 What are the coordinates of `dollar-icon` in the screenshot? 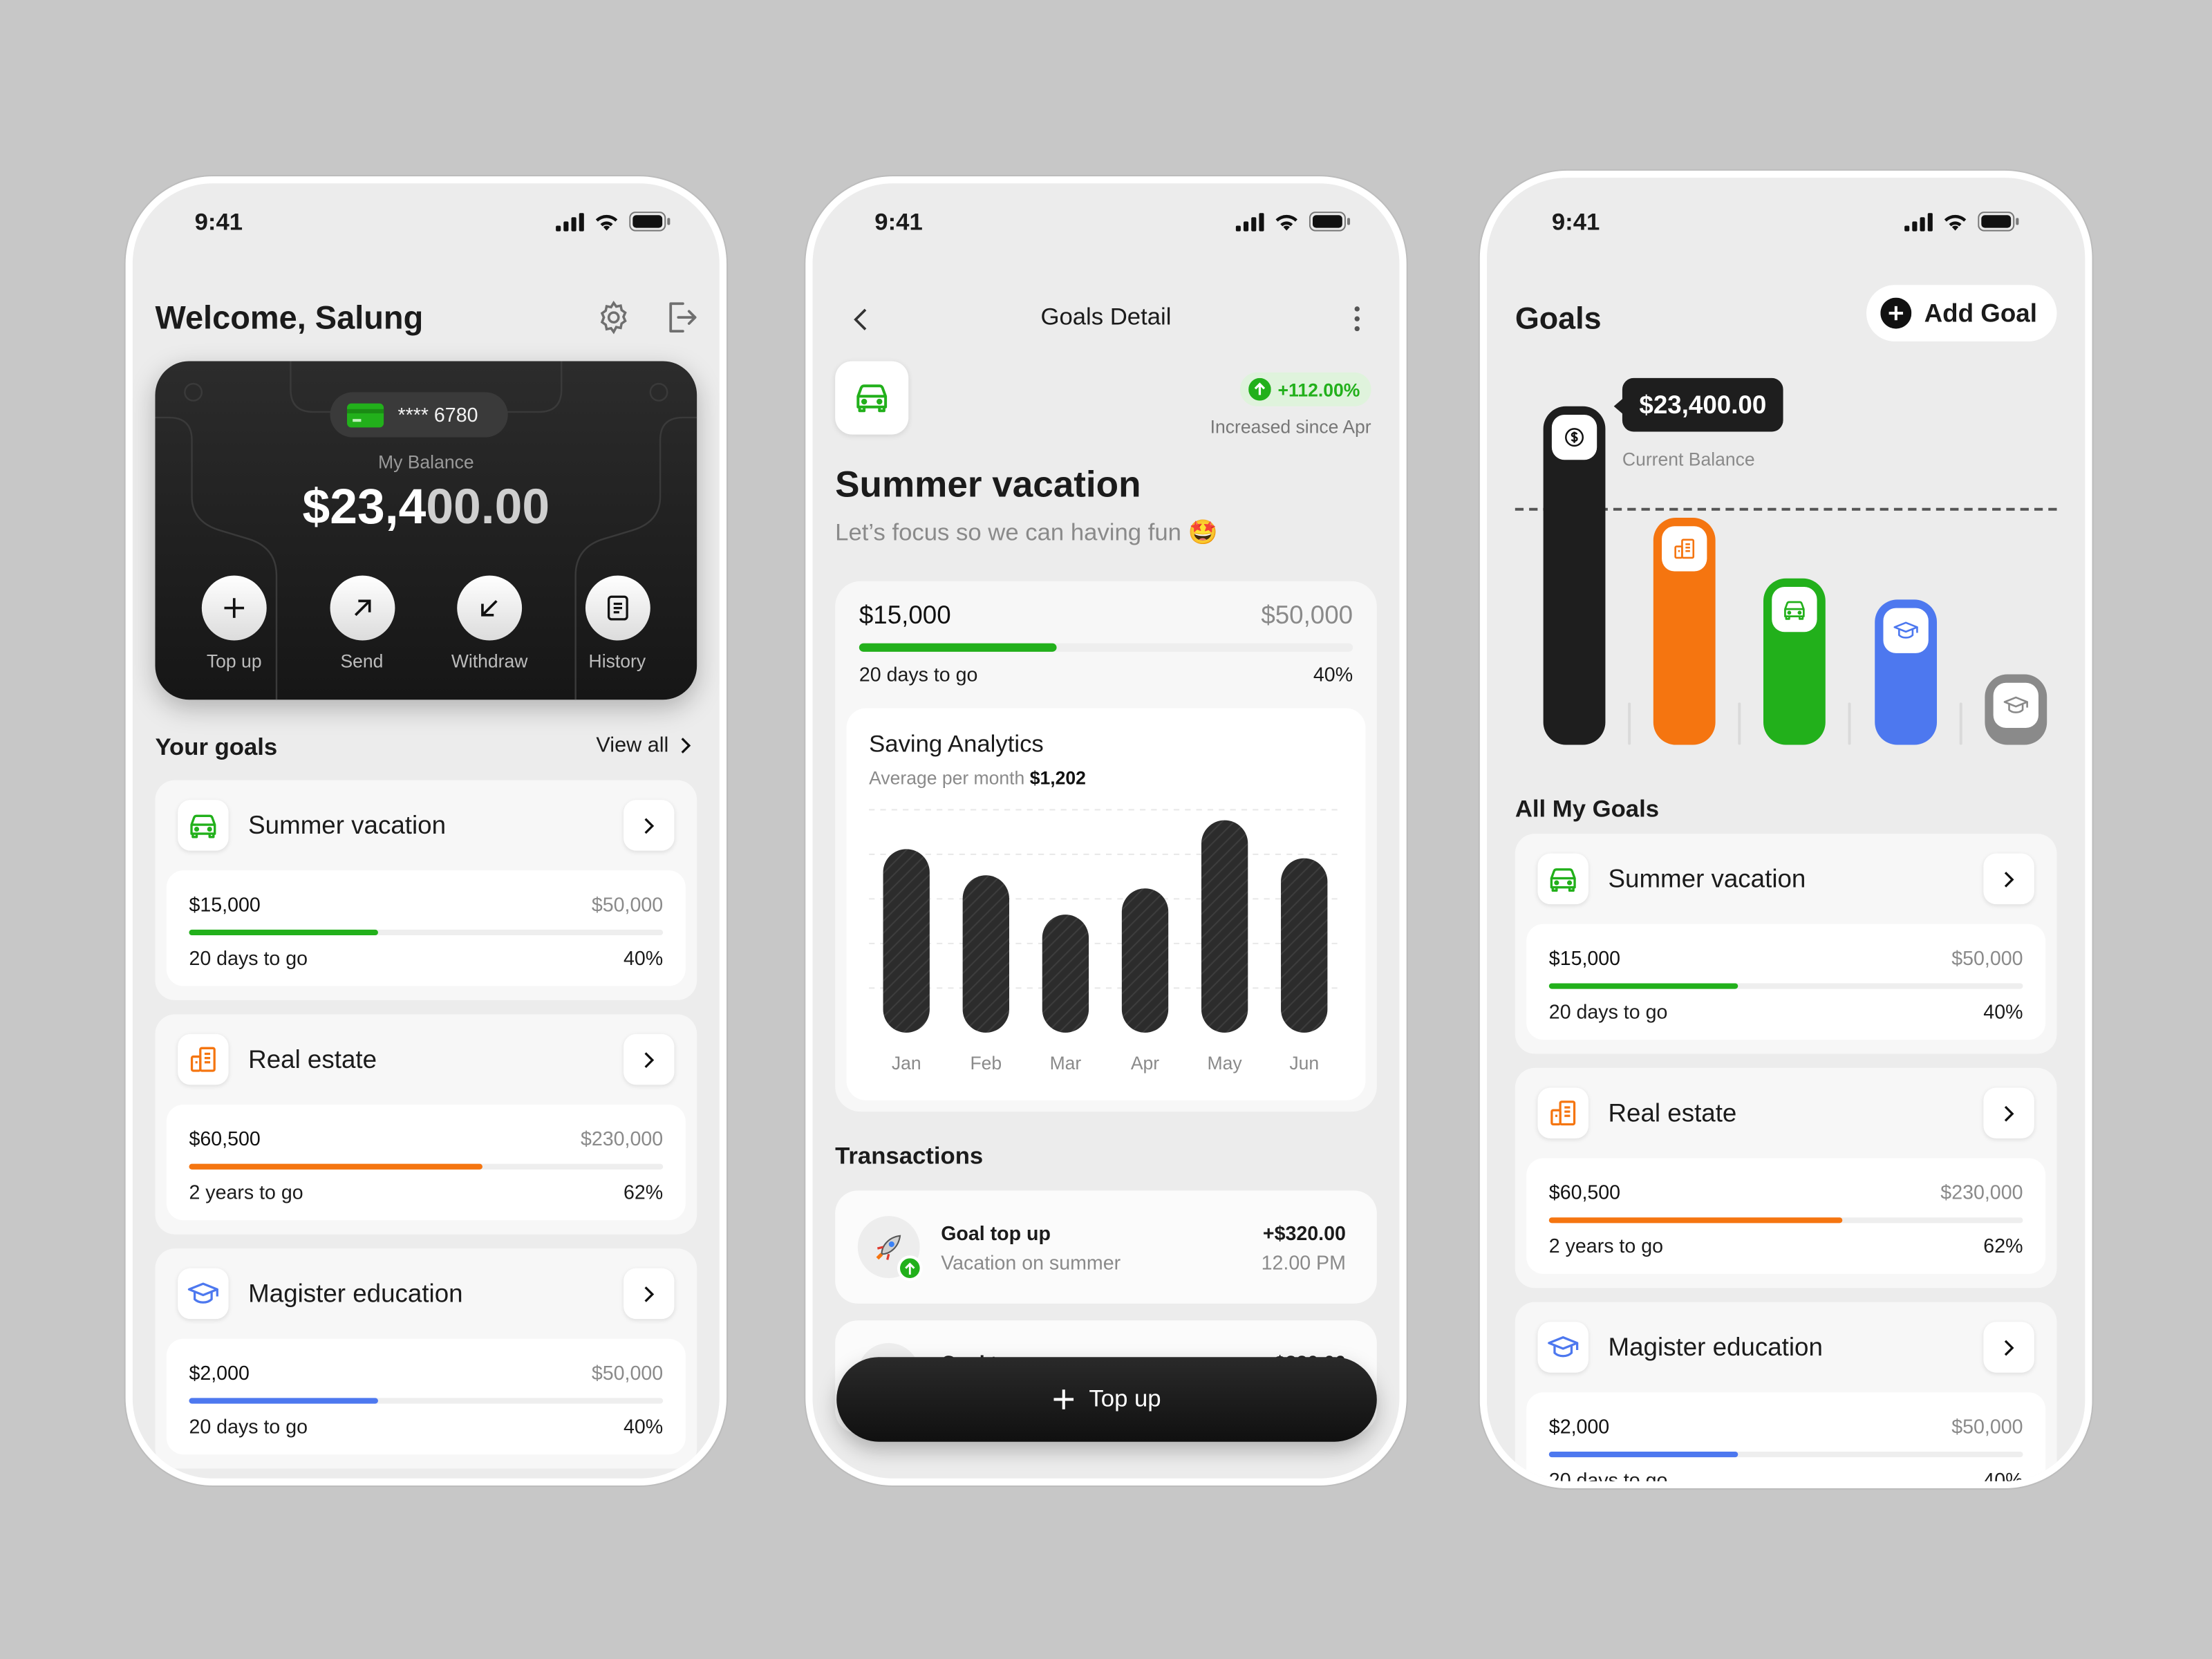 It's located at (1574, 437).